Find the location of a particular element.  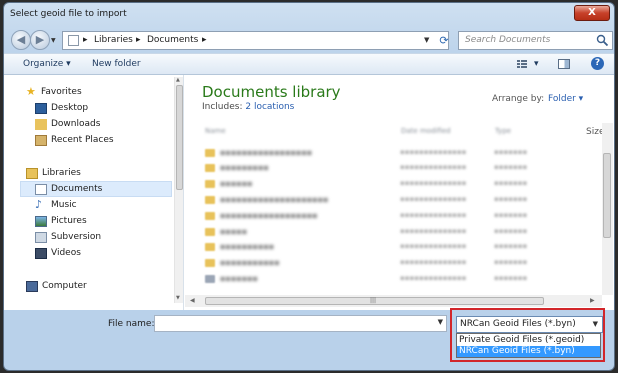

libraries-icon is located at coordinates (32, 173).